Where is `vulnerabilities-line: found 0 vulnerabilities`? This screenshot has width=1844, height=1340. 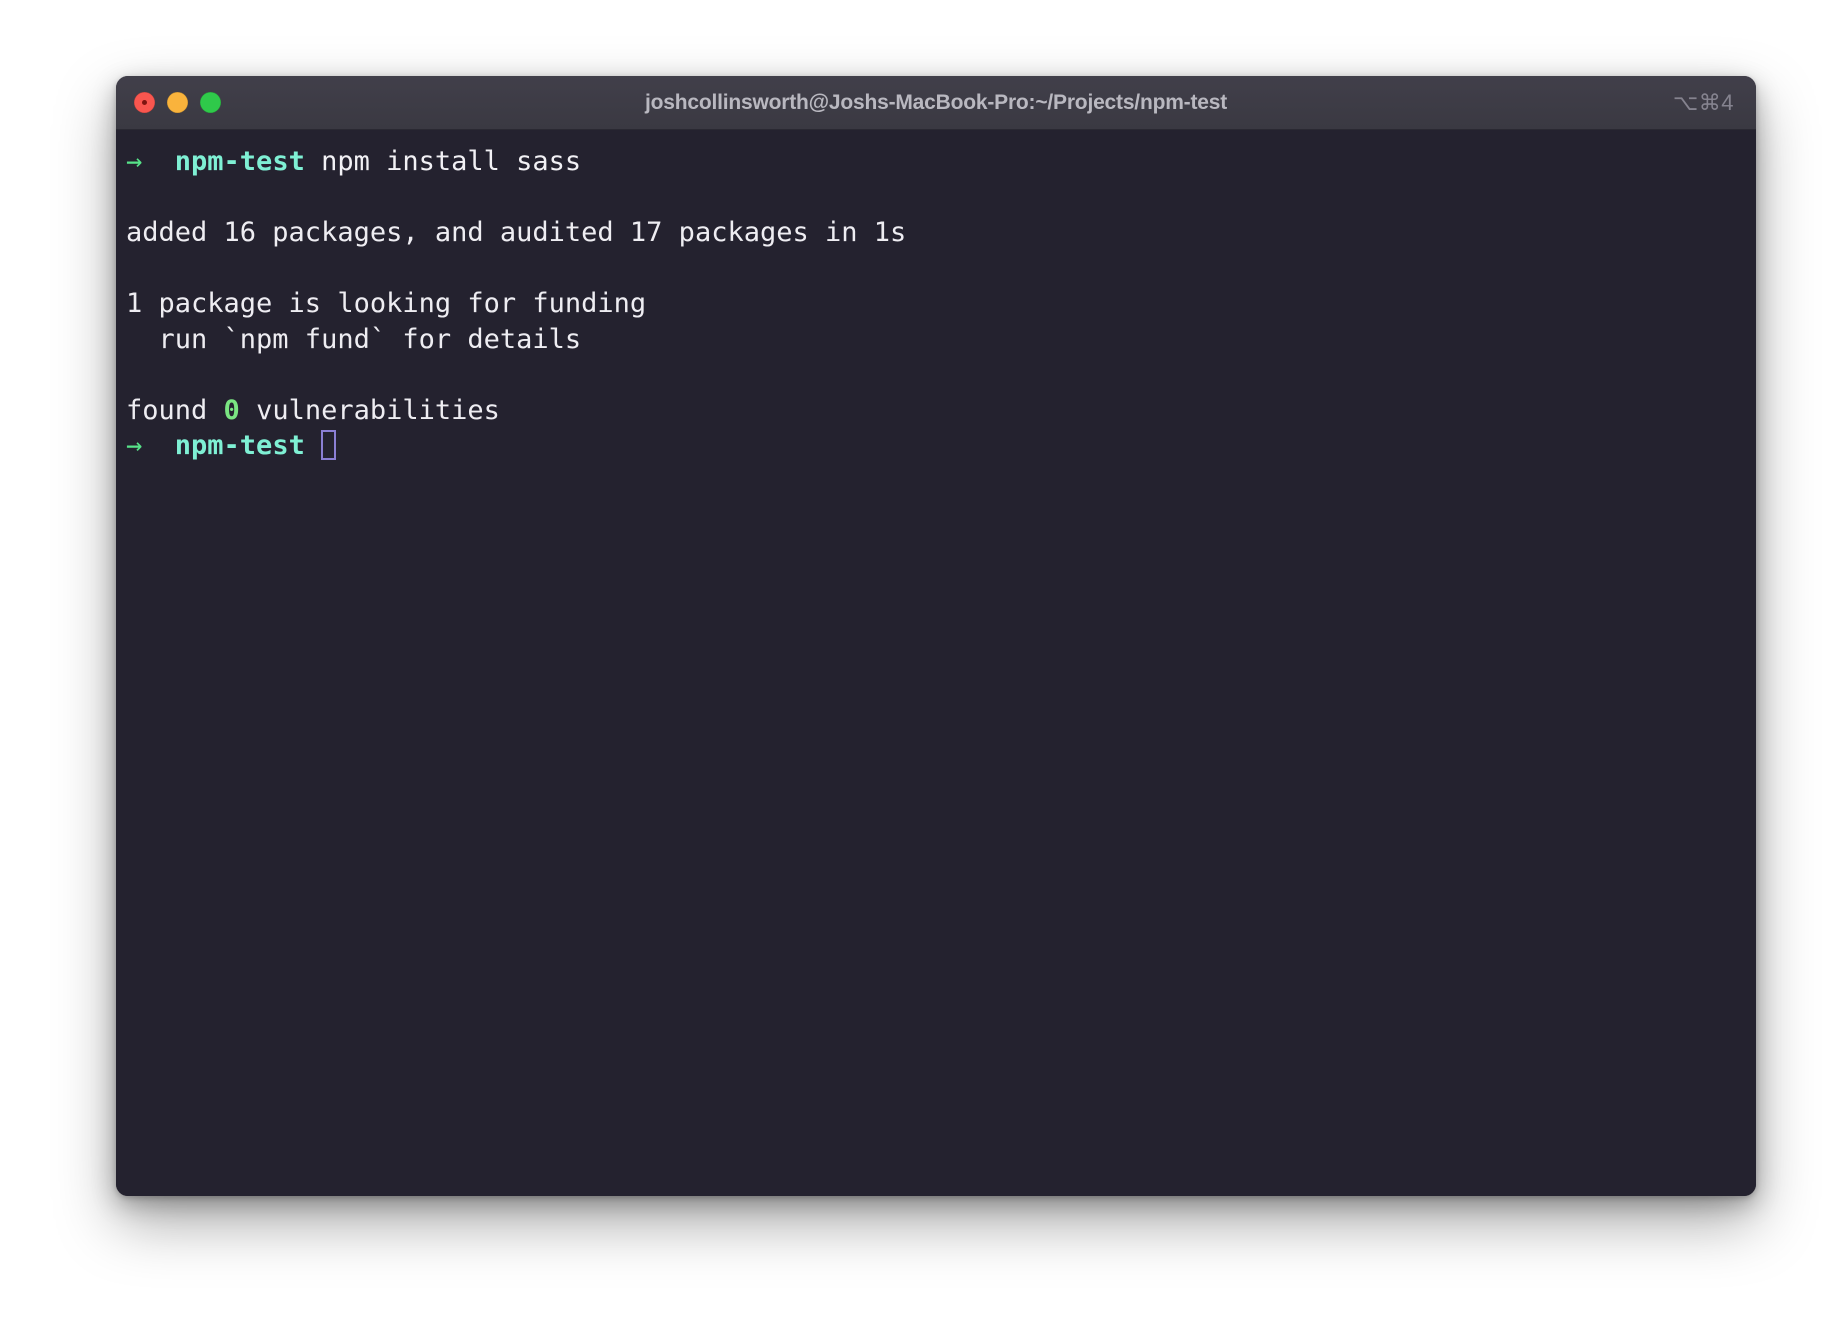 vulnerabilities-line: found 0 vulnerabilities is located at coordinates (936, 411).